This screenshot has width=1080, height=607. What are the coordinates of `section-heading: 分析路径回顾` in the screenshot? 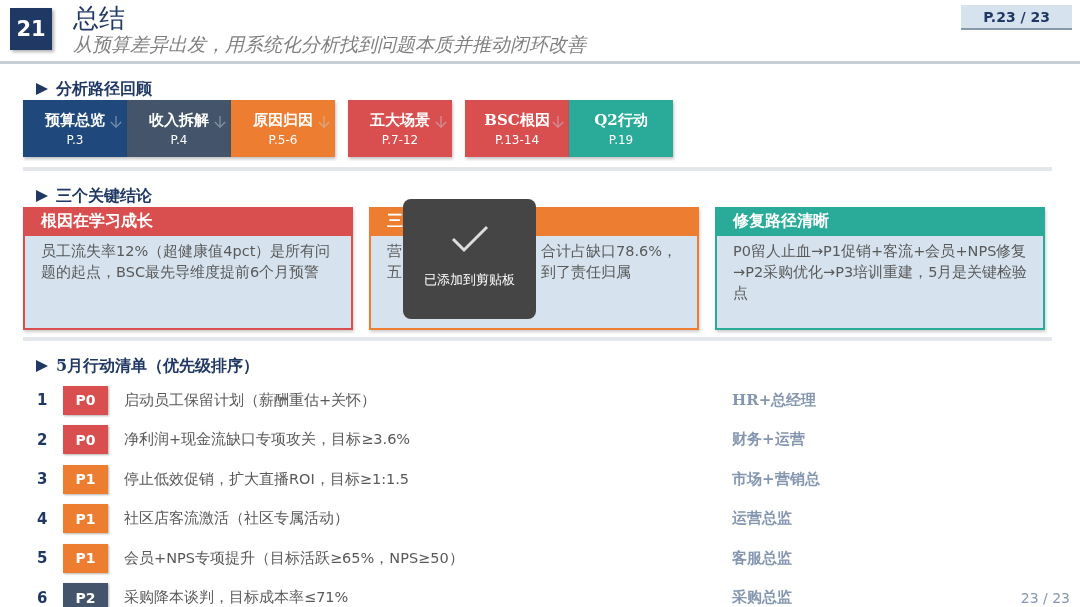 It's located at (104, 89).